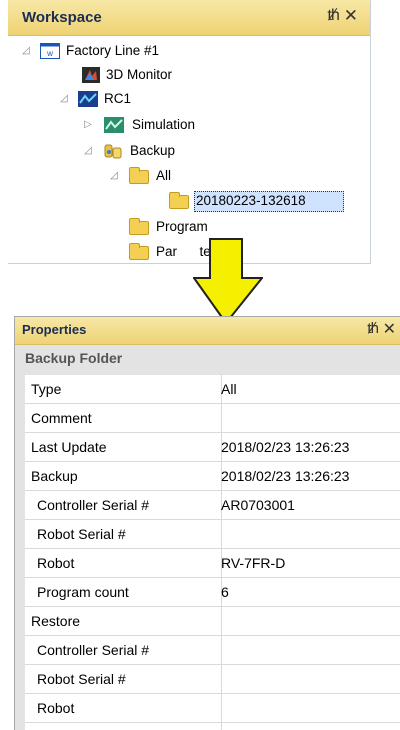  I want to click on svg-text: w, so click(49, 53).